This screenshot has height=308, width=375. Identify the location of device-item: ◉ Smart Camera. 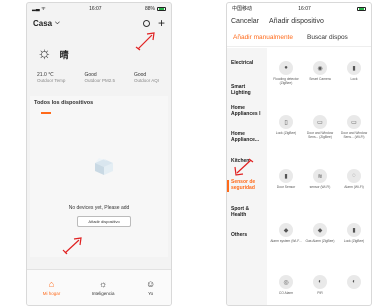
(320, 71).